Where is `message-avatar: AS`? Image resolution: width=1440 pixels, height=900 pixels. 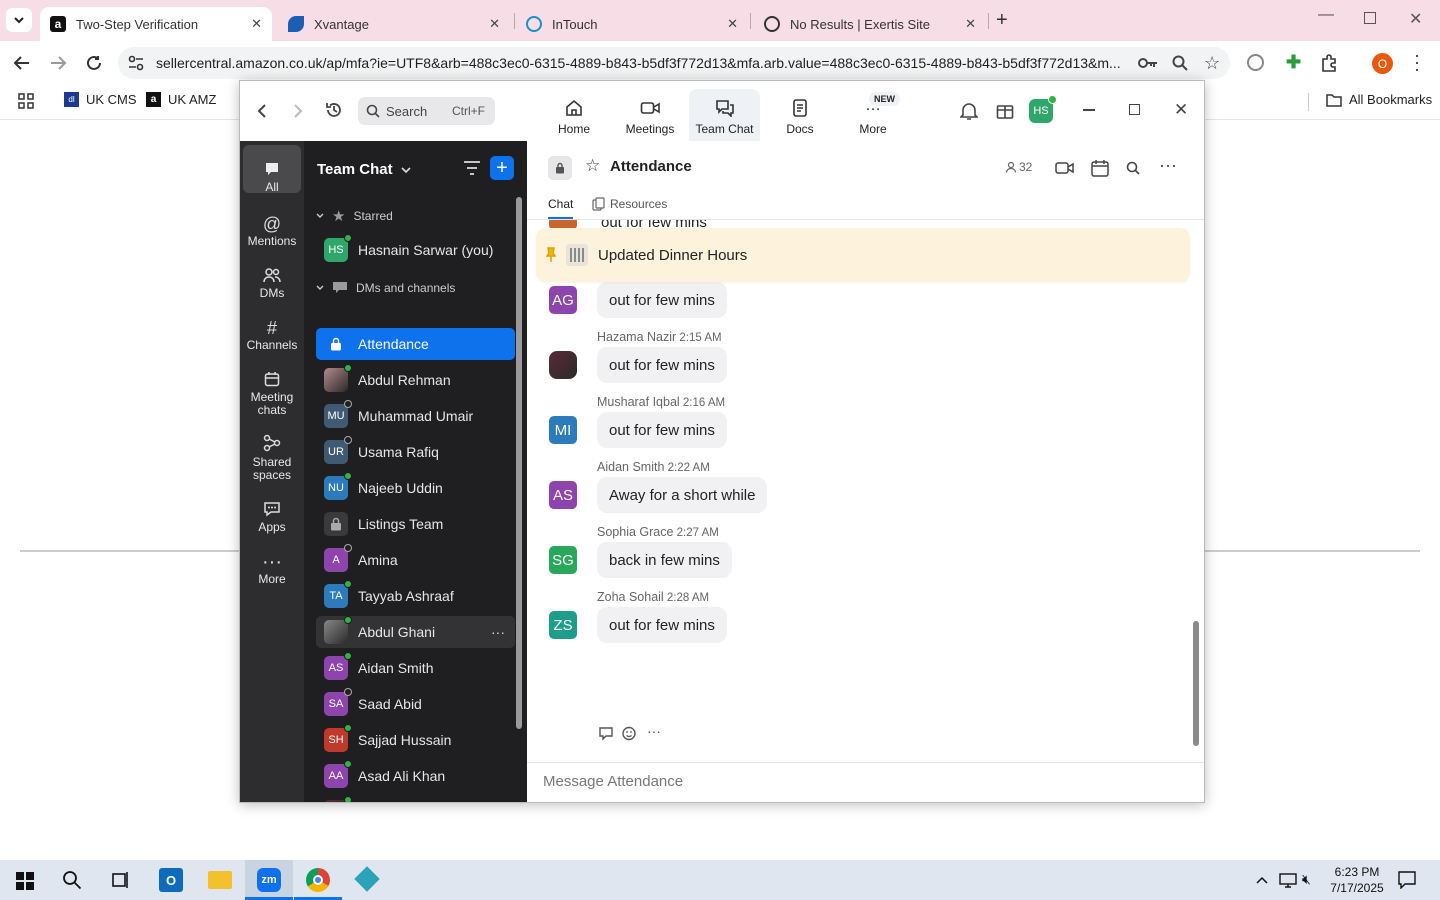 message-avatar: AS is located at coordinates (563, 495).